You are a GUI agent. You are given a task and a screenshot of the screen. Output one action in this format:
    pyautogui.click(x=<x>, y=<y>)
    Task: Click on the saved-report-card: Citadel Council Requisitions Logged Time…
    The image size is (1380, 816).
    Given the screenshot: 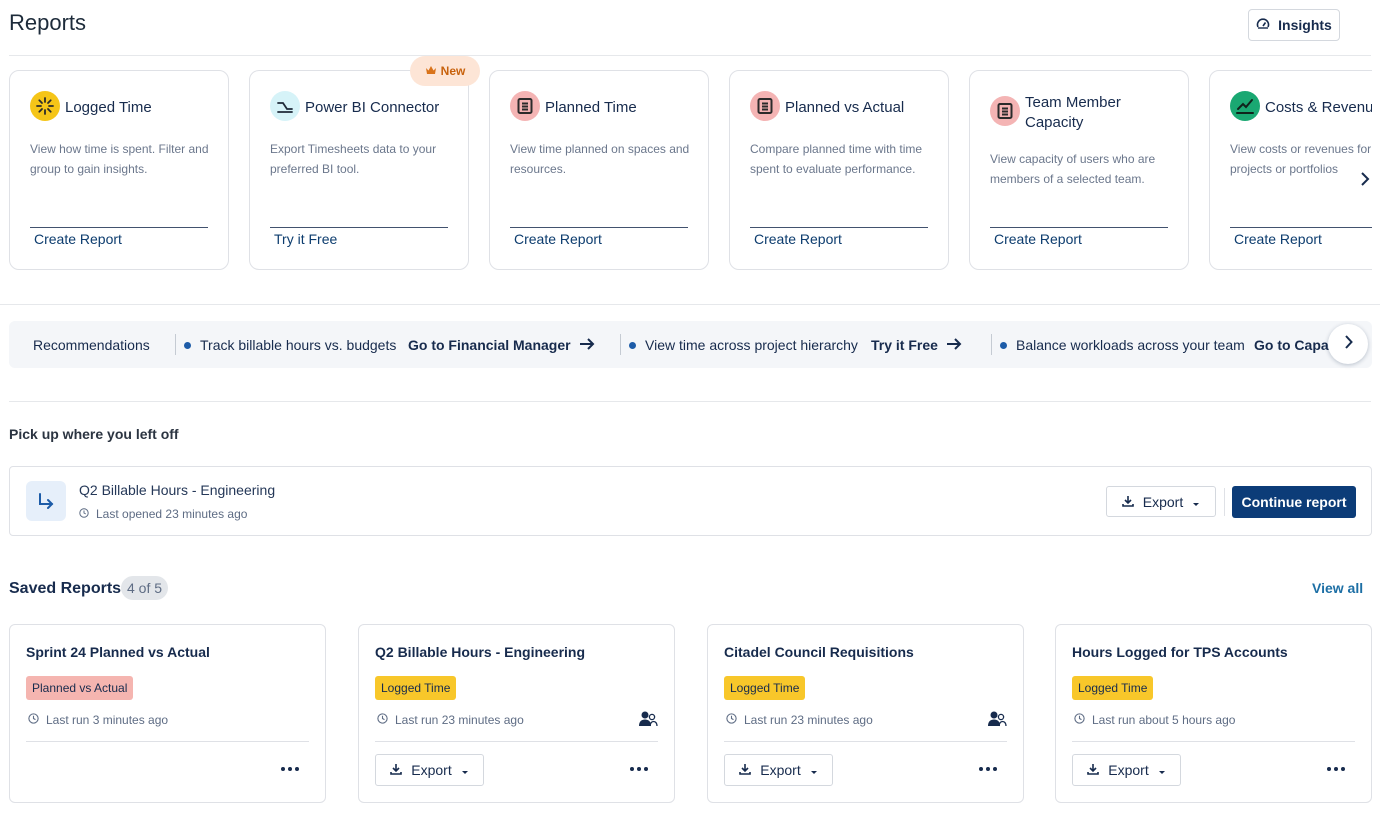 What is the action you would take?
    pyautogui.click(x=865, y=713)
    